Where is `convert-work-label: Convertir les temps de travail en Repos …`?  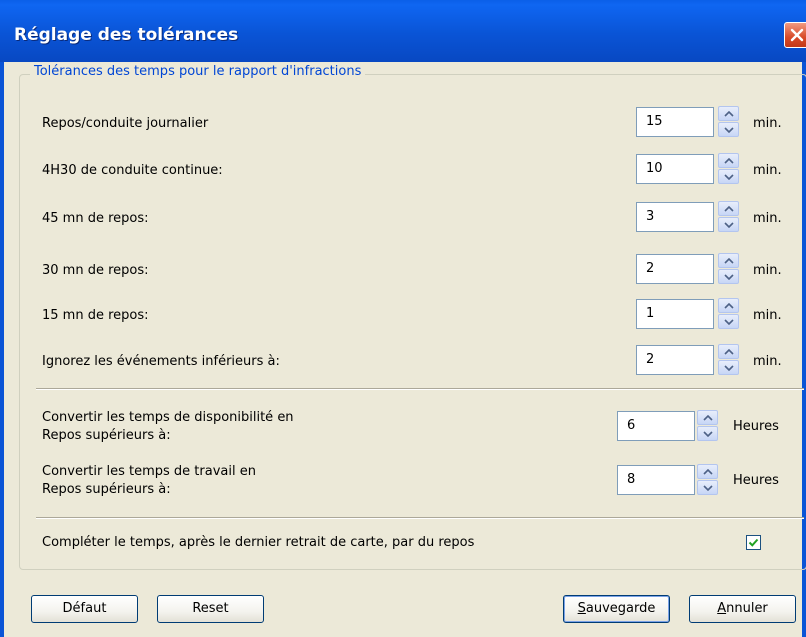
convert-work-label: Convertir les temps de travail en Repos … is located at coordinates (149, 481).